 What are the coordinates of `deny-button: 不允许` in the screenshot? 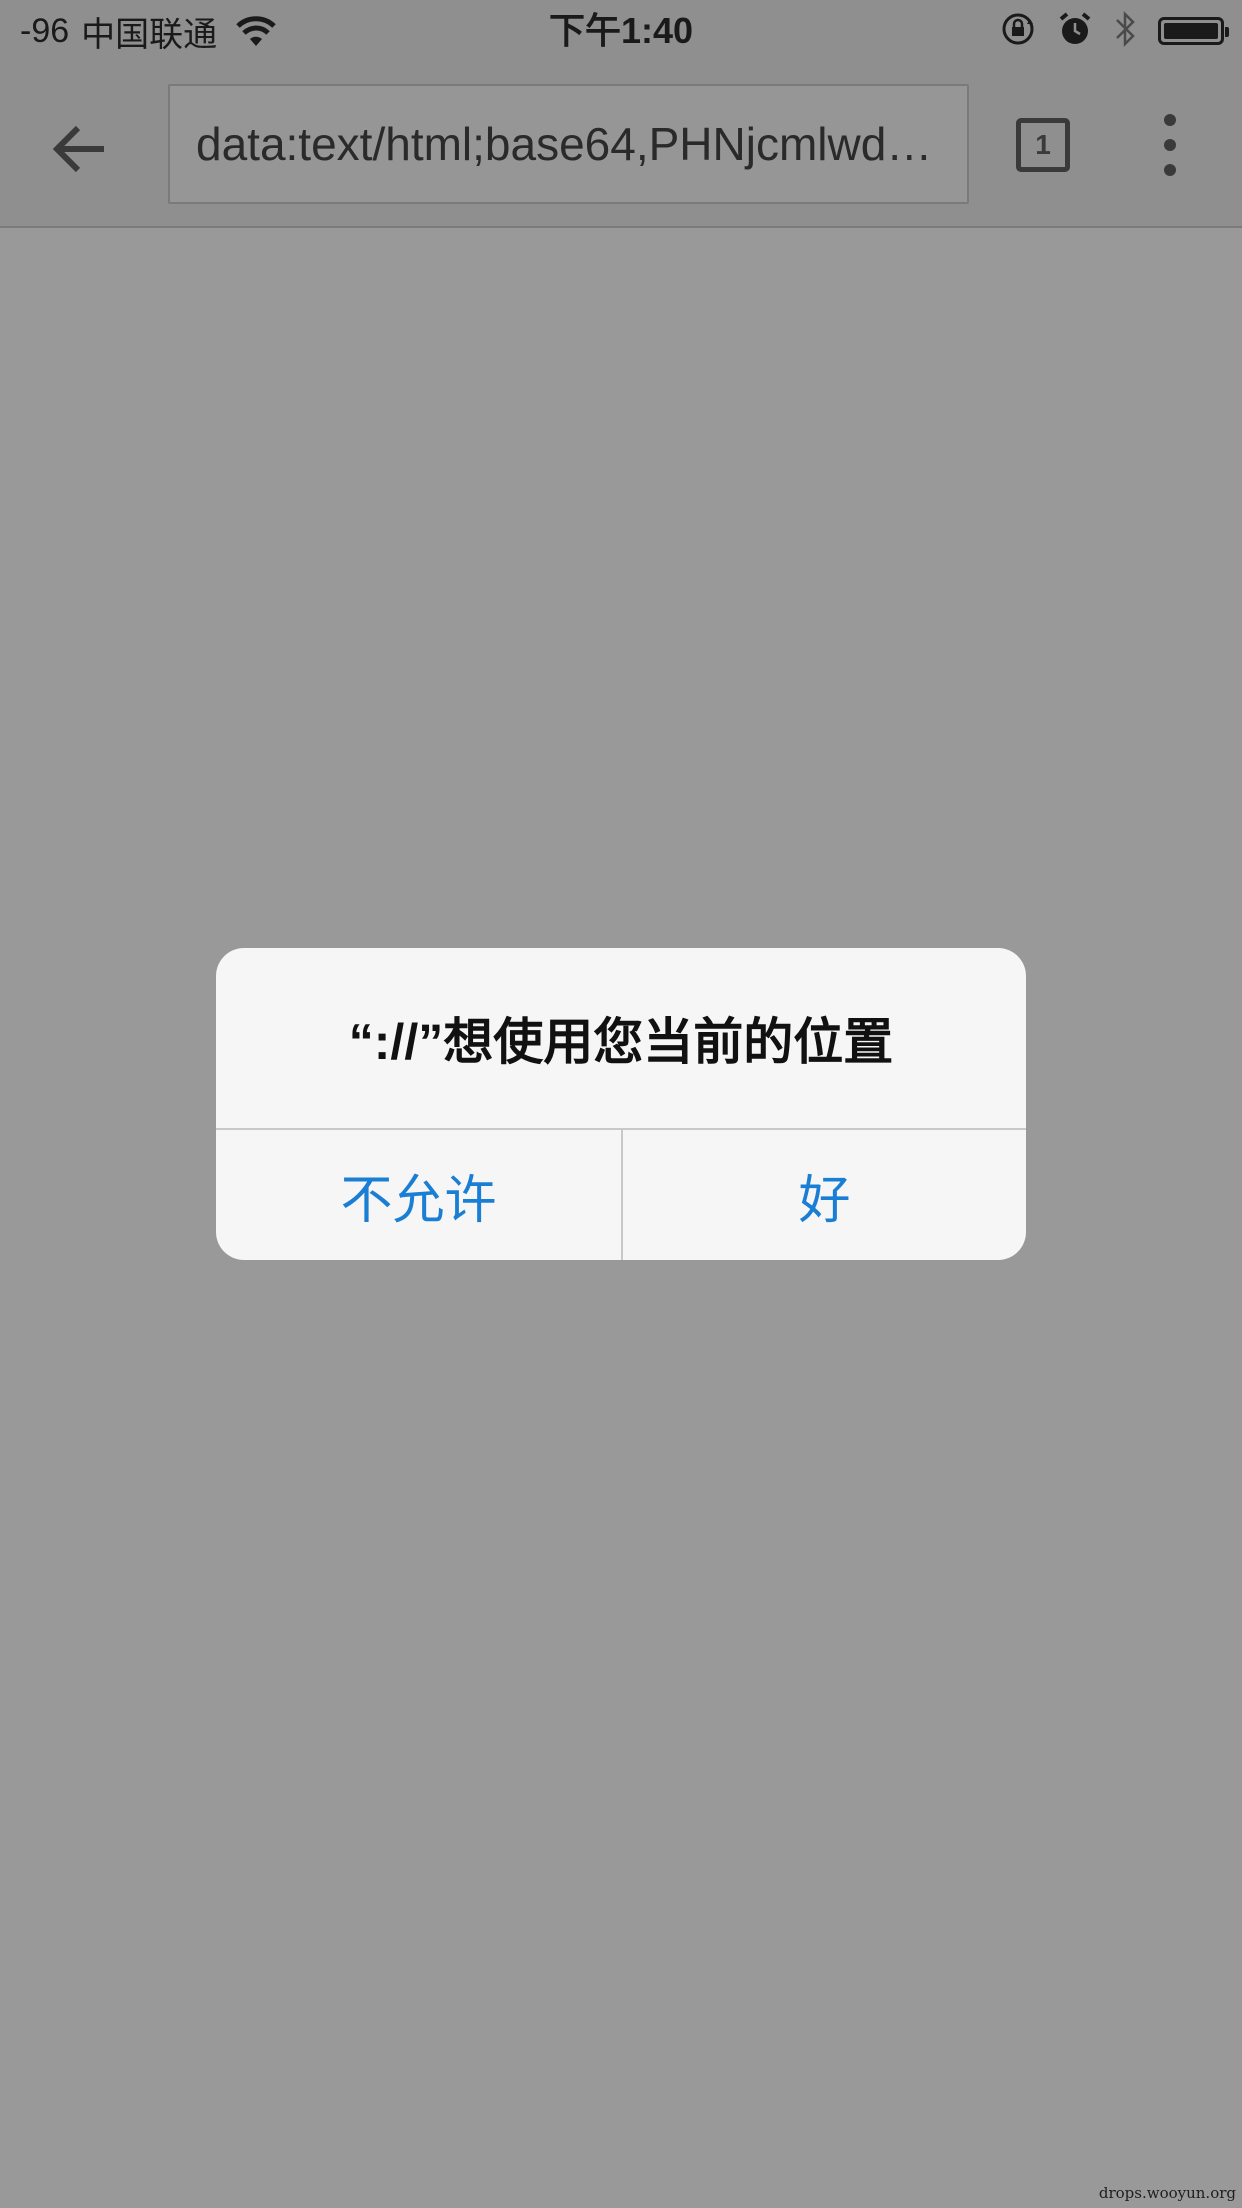 It's located at (418, 1195).